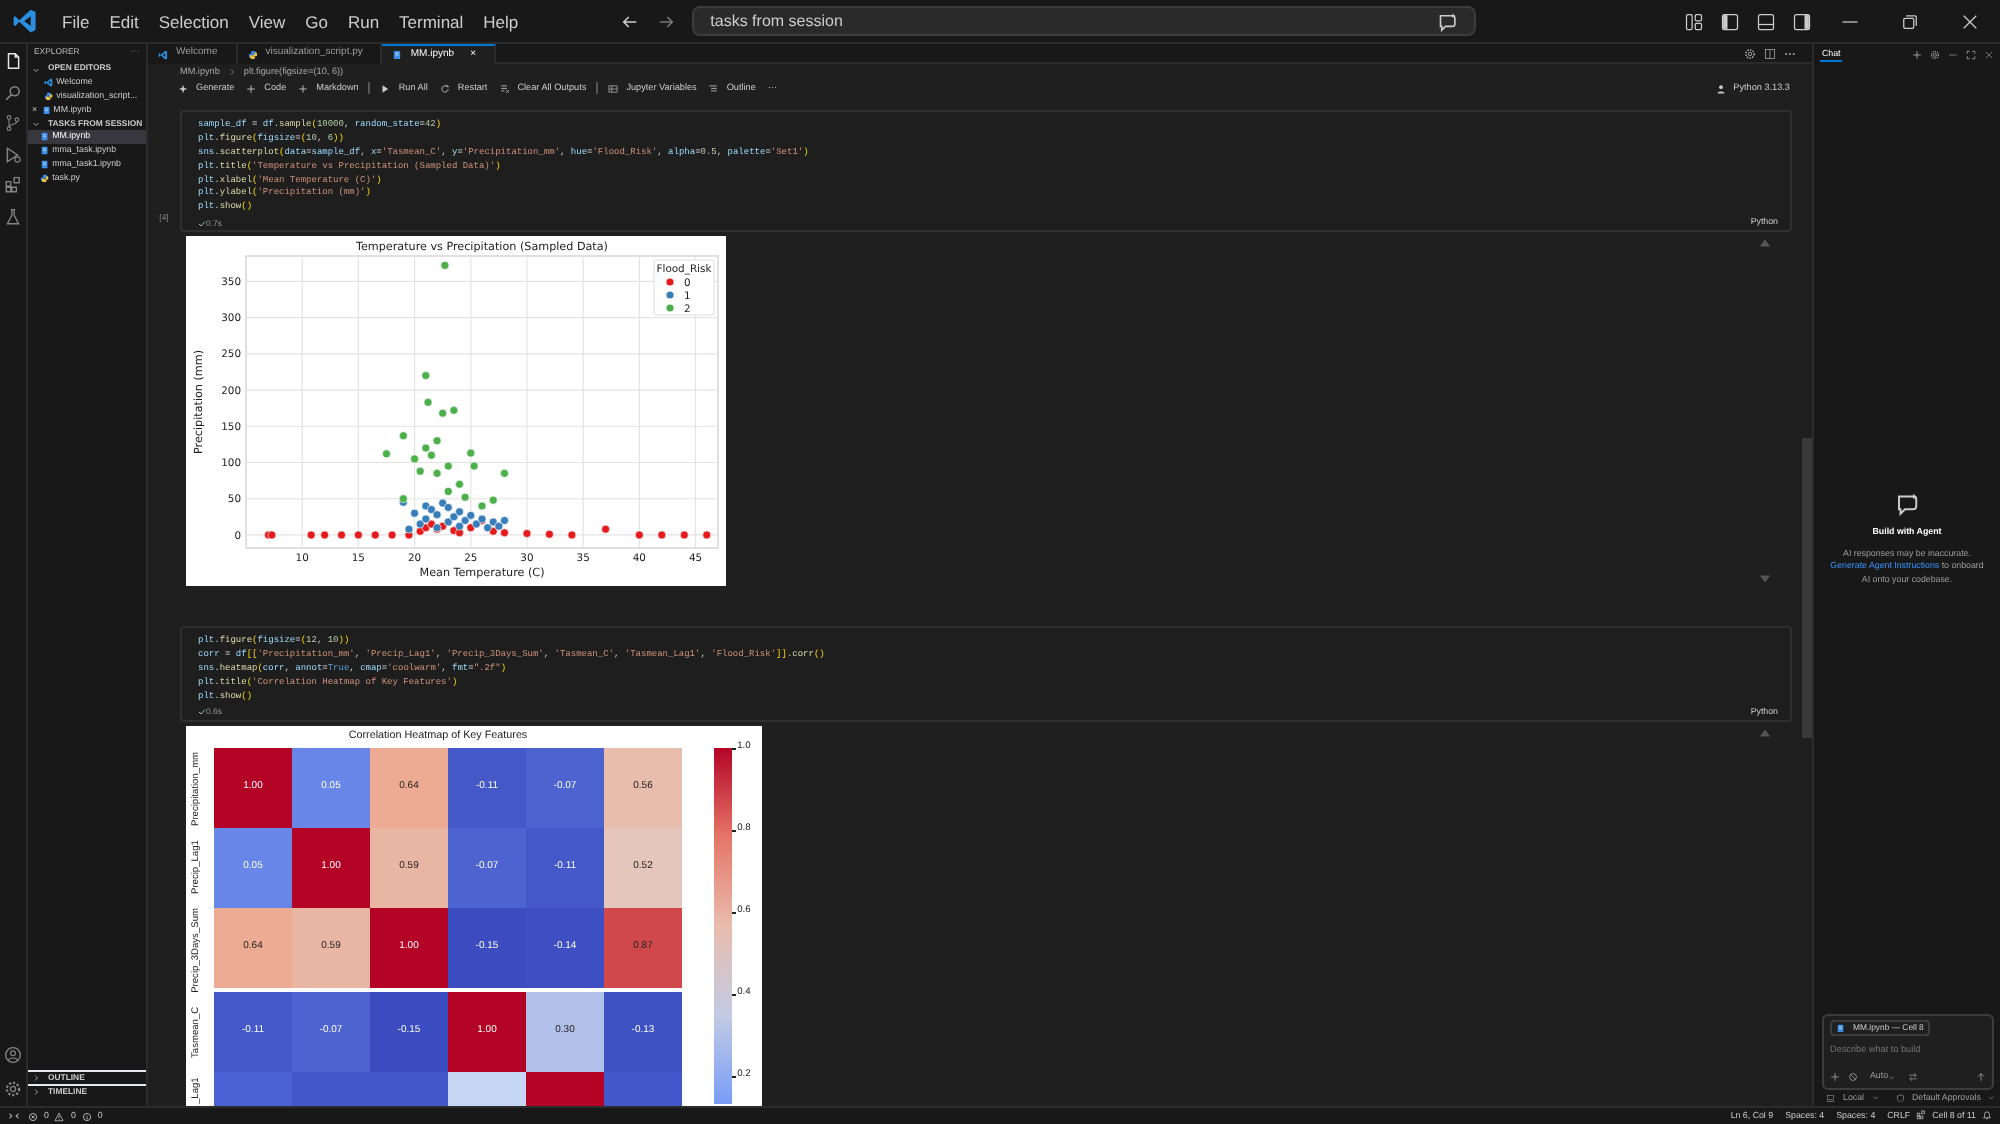 This screenshot has width=2000, height=1124. Describe the element at coordinates (1981, 1077) in the screenshot. I see `send-icon` at that location.